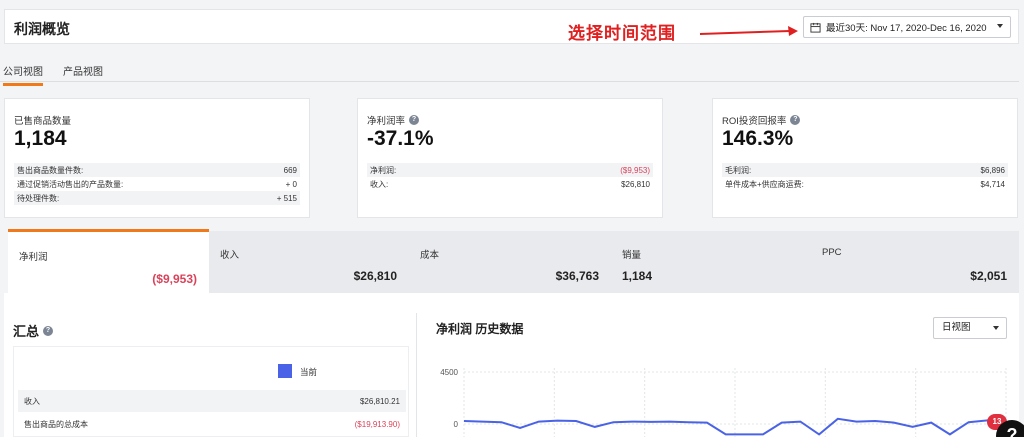  I want to click on card-value: 146.3%, so click(758, 138).